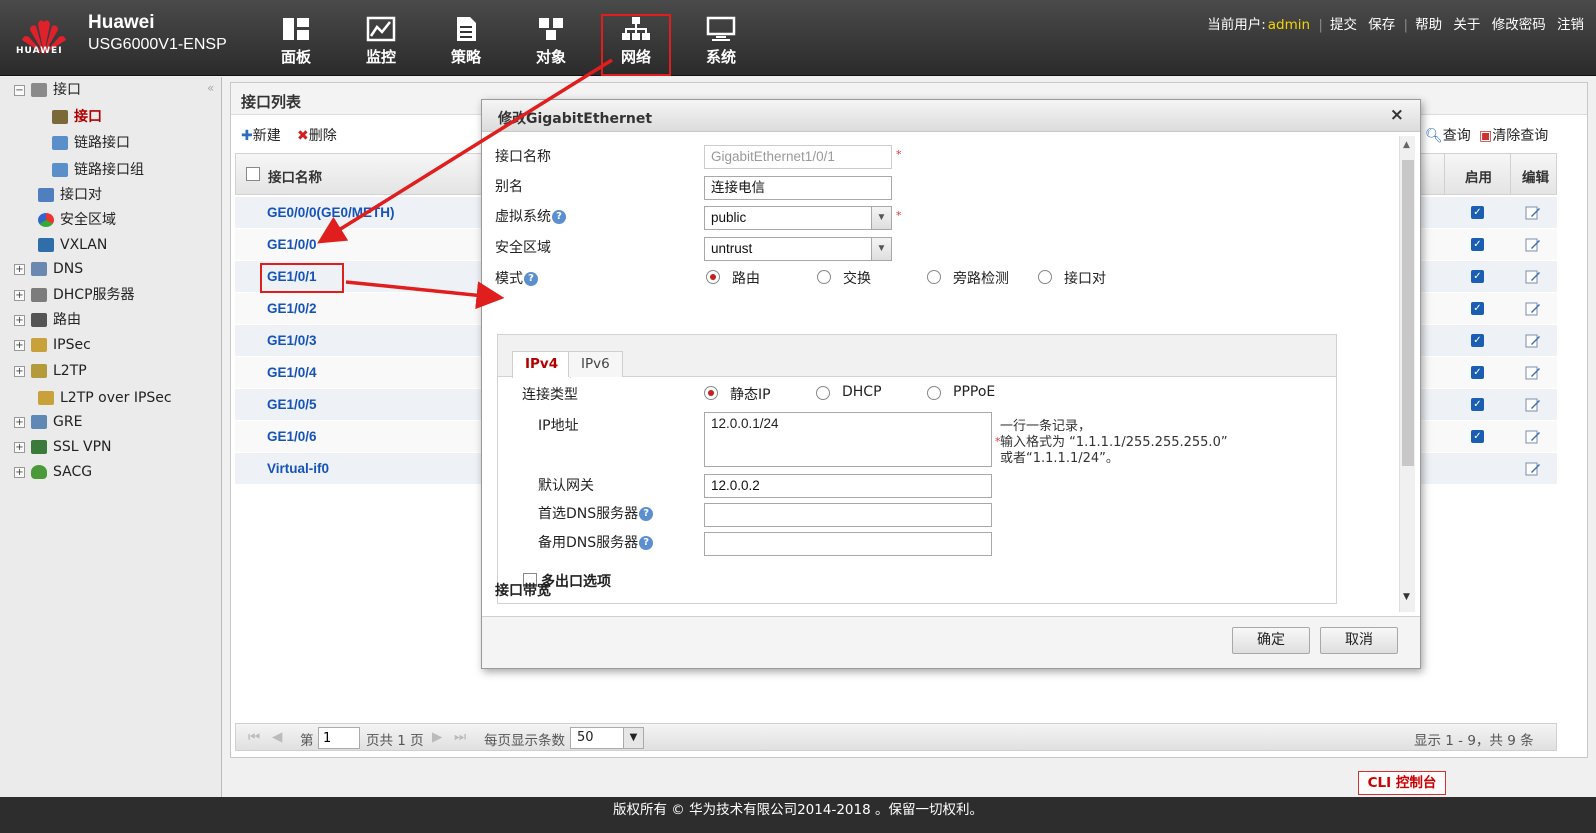  Describe the element at coordinates (934, 393) in the screenshot. I see `pppoe-radio` at that location.